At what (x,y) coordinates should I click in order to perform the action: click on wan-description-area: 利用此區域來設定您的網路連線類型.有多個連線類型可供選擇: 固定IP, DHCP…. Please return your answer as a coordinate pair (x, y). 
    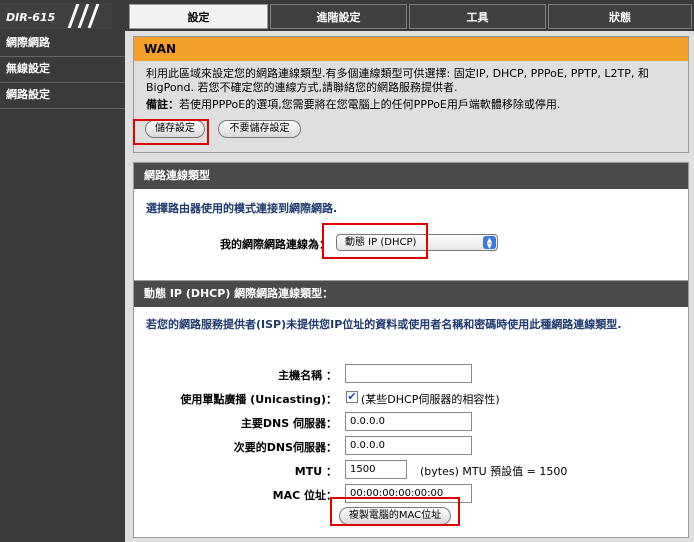
    Looking at the image, I should click on (411, 106).